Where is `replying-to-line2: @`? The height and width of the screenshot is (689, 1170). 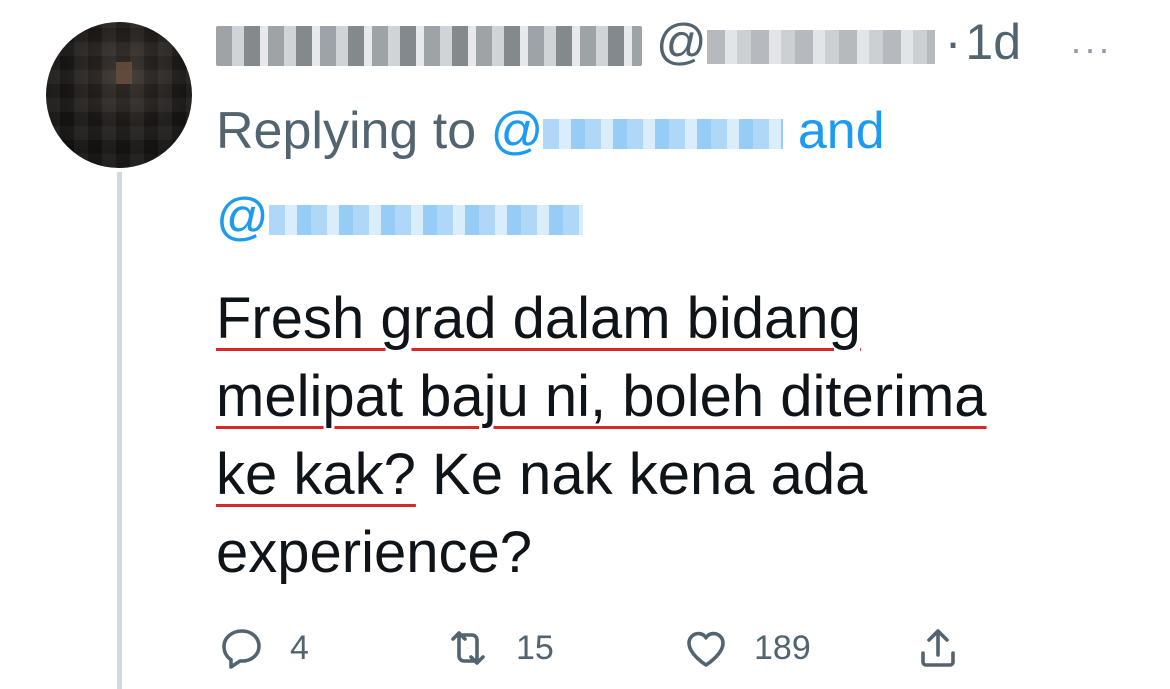
replying-to-line2: @ is located at coordinates (399, 217).